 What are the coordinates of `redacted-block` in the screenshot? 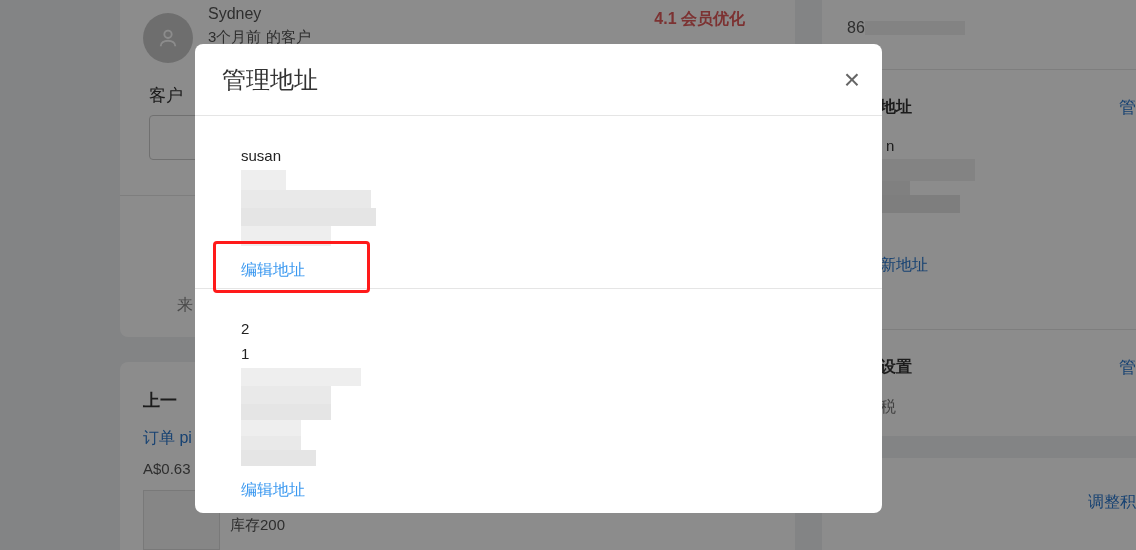 It's located at (271, 443).